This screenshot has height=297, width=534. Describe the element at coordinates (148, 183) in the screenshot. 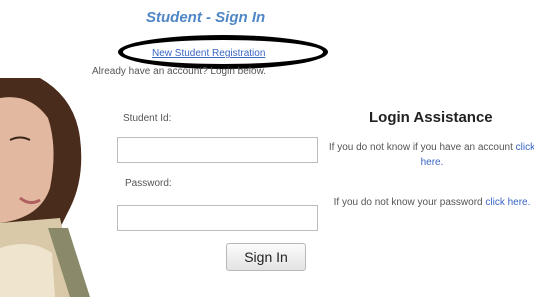

I see `password-label: Password:` at that location.